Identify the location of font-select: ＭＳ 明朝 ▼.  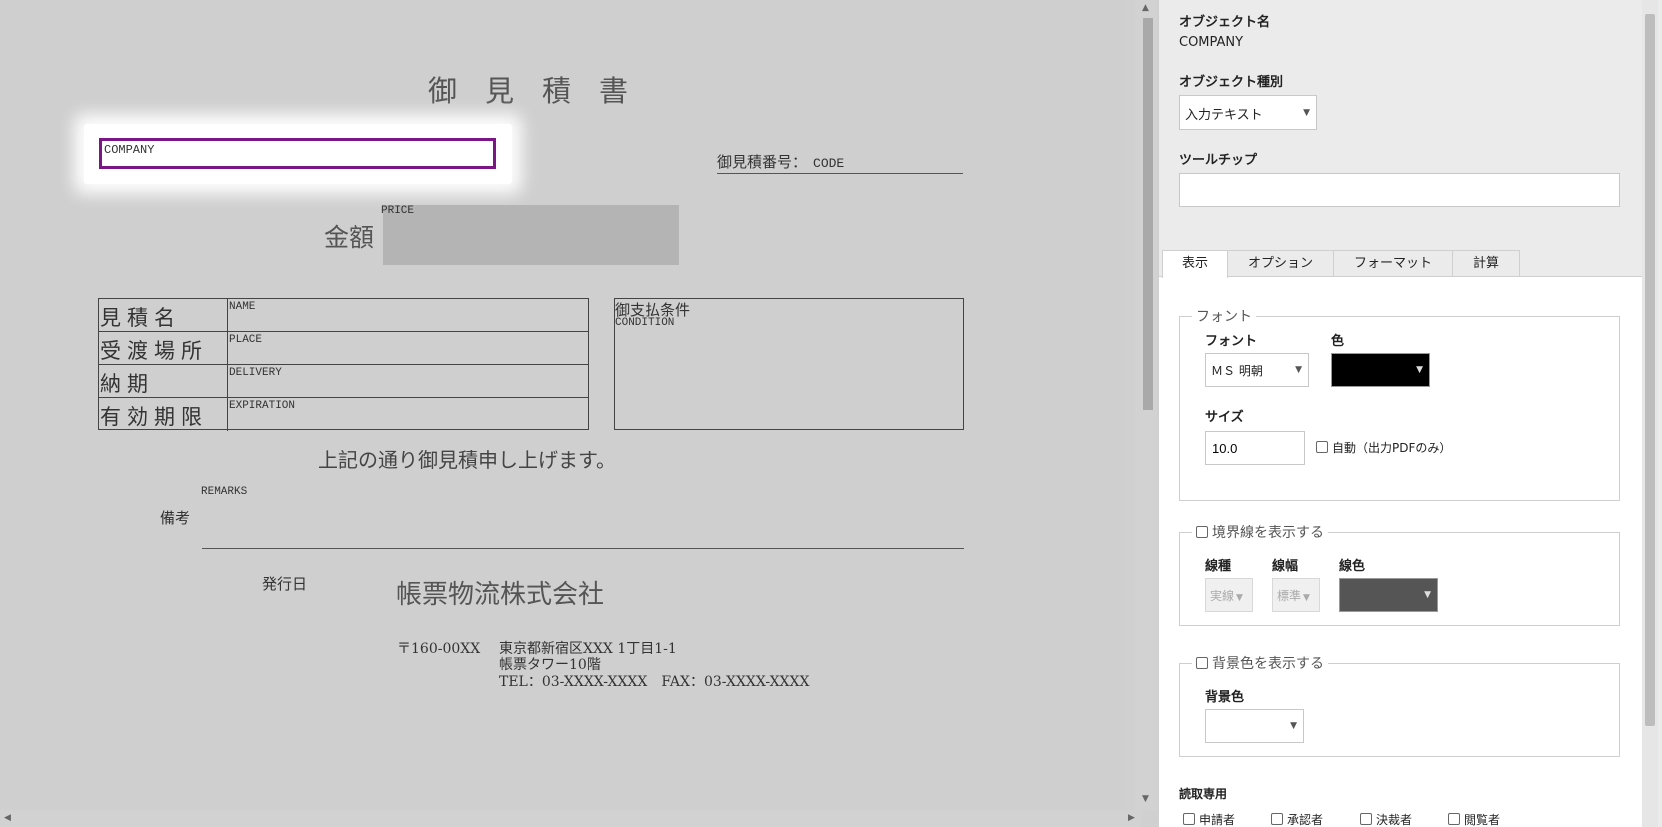
(1257, 370).